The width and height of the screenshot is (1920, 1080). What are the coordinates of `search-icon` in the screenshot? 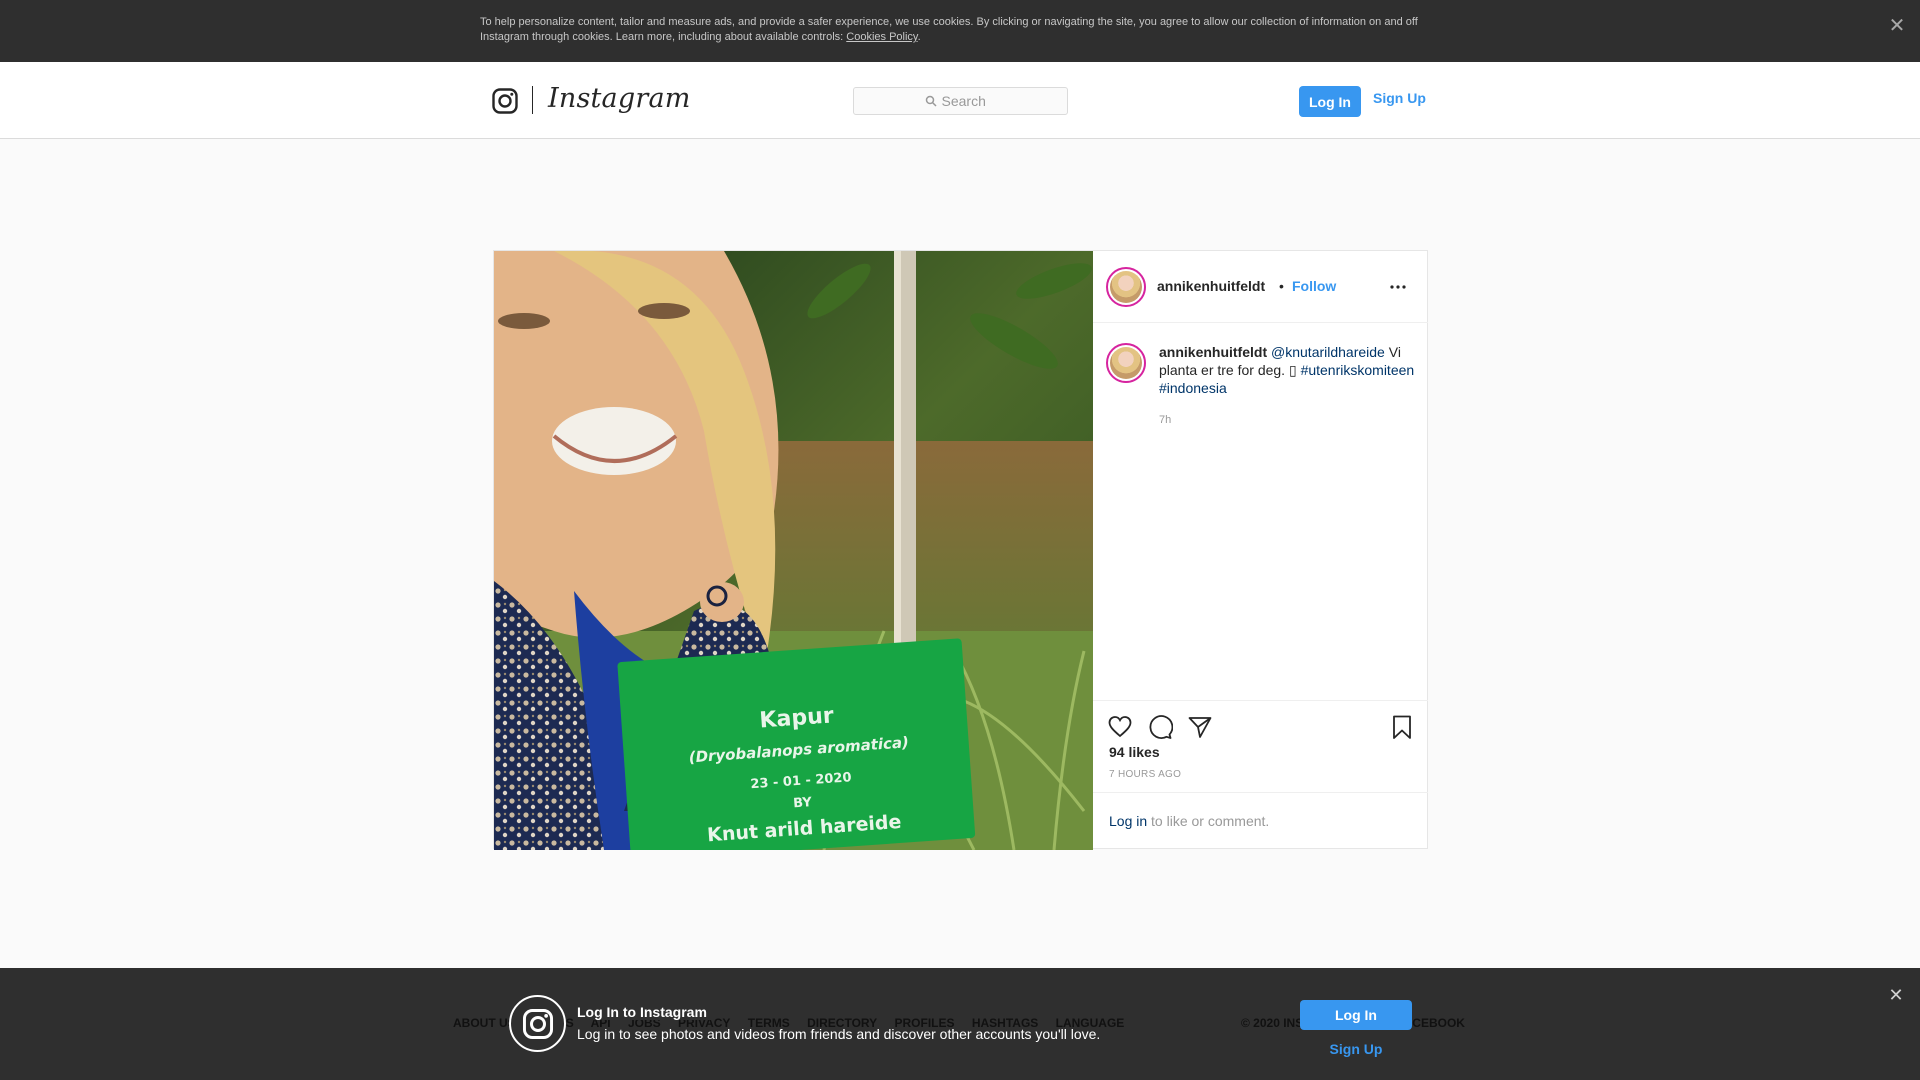 It's located at (931, 101).